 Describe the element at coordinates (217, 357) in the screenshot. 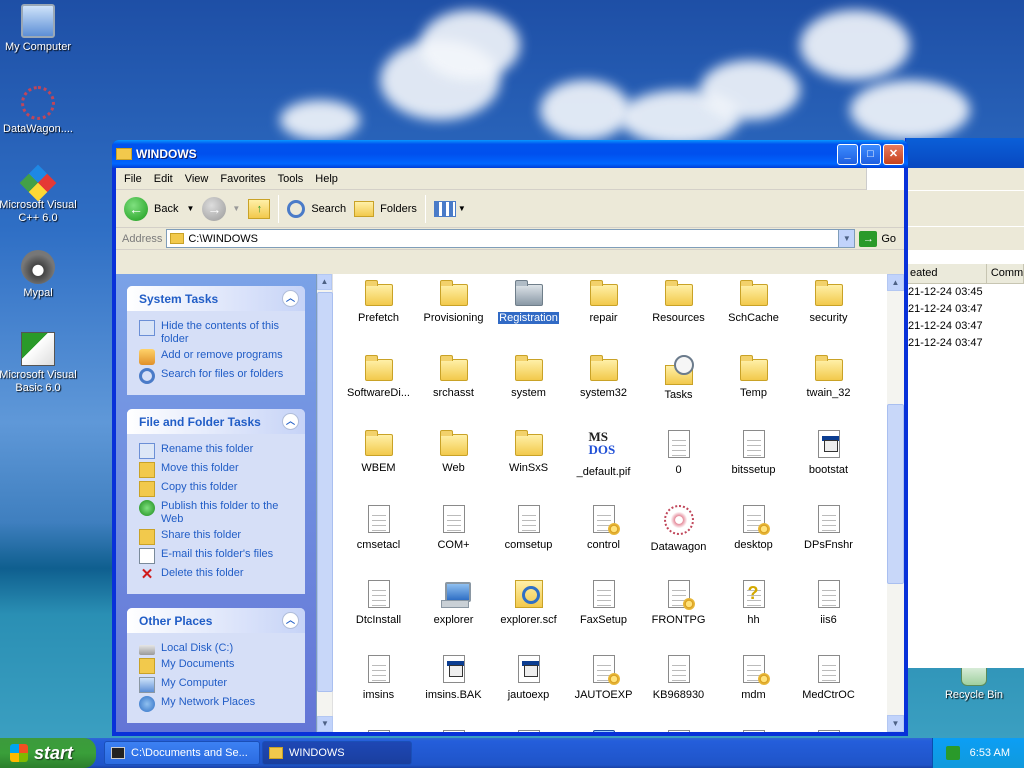

I see `task-add-remove-programs: Add or remove programs` at that location.